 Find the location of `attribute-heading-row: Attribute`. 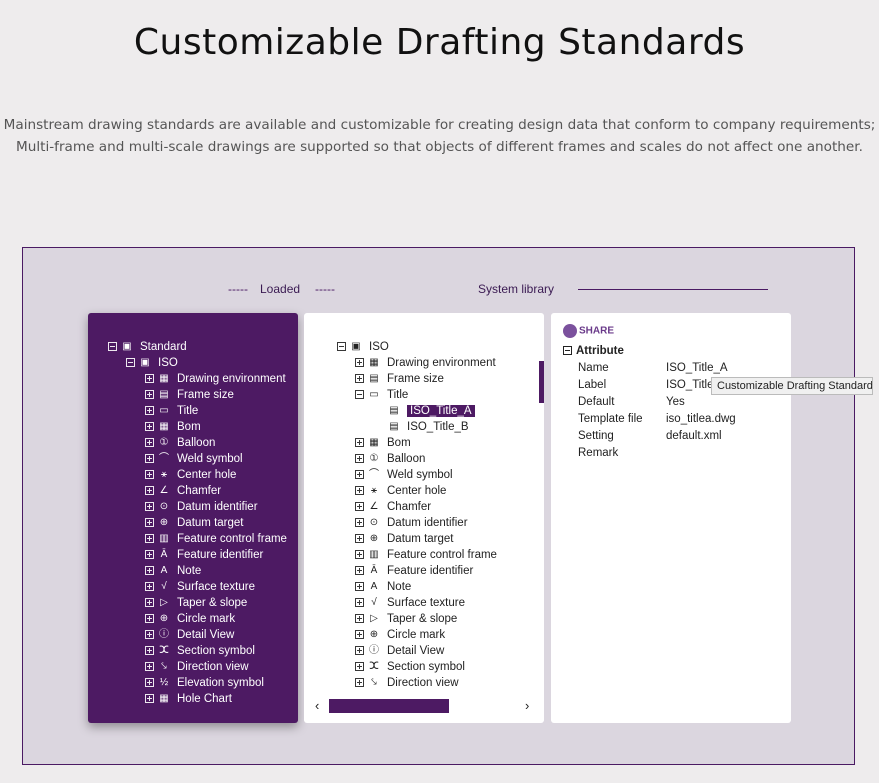

attribute-heading-row: Attribute is located at coordinates (593, 351).